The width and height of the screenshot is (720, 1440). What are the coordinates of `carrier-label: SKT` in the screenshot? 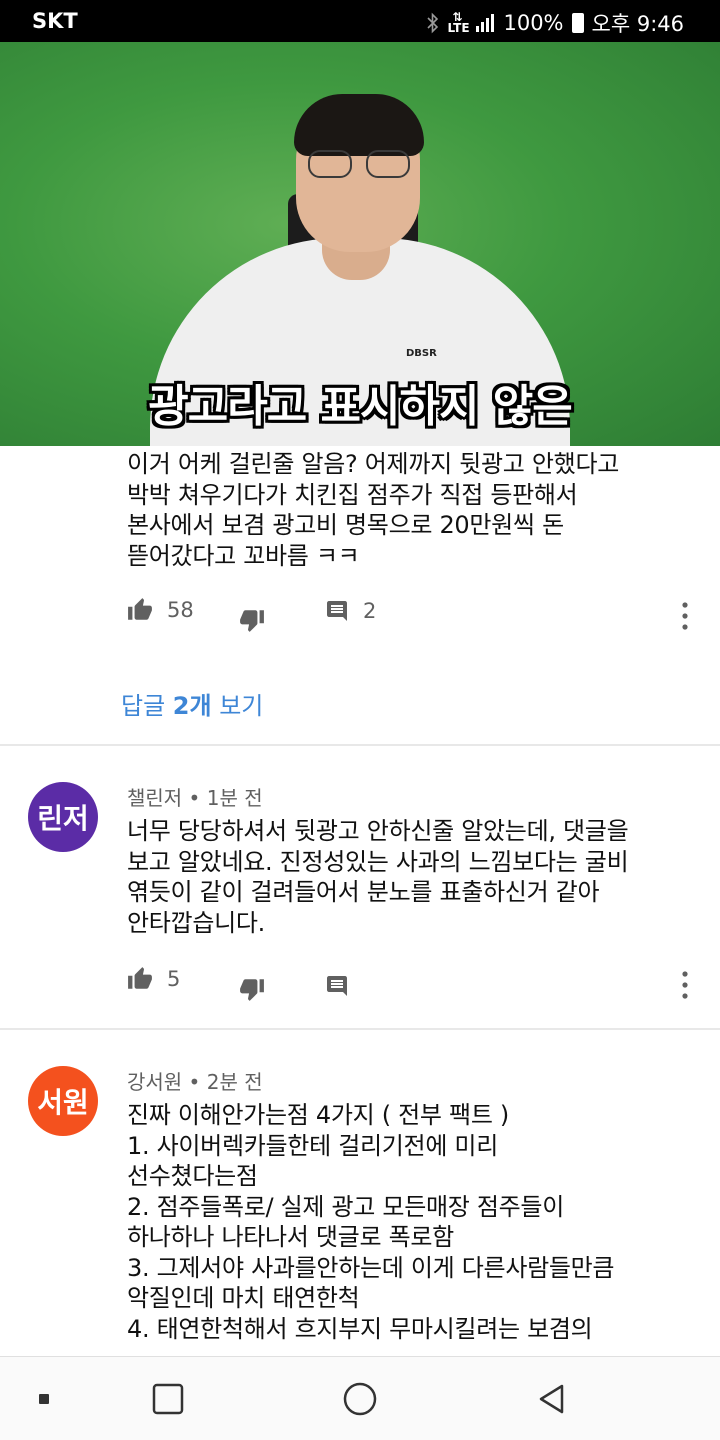 It's located at (55, 21).